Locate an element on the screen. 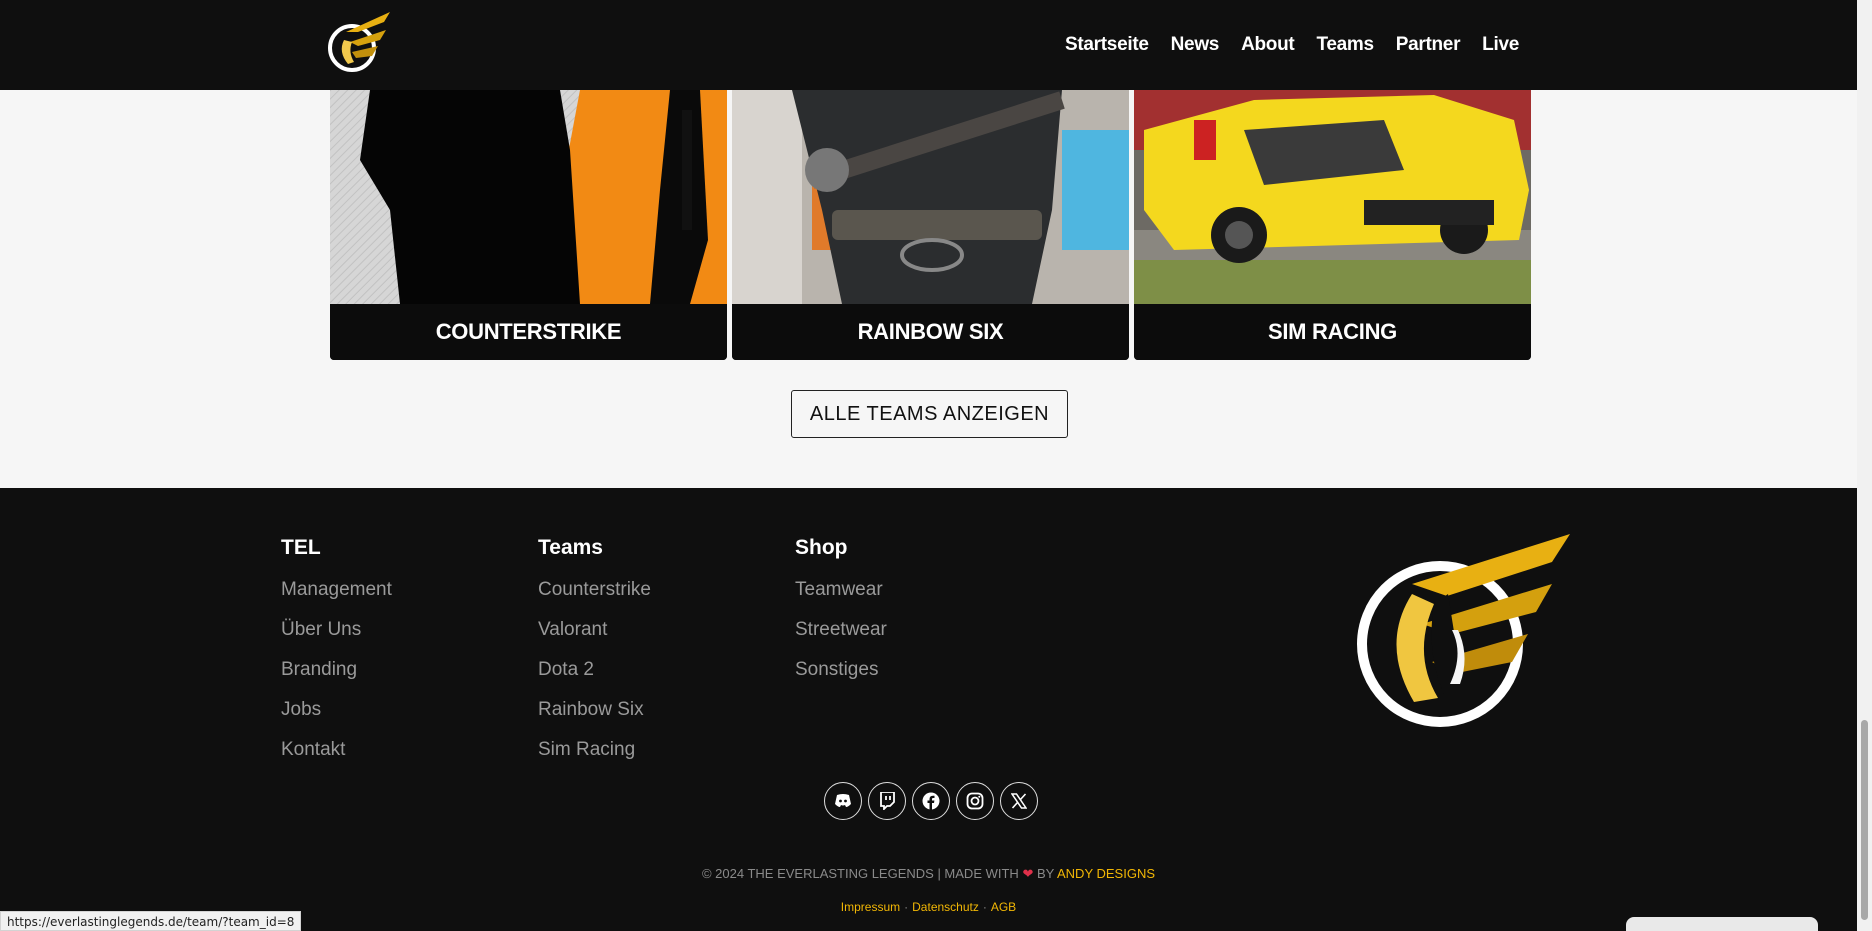 This screenshot has width=1872, height=931. footer-link-kontakt: Kontakt is located at coordinates (336, 750).